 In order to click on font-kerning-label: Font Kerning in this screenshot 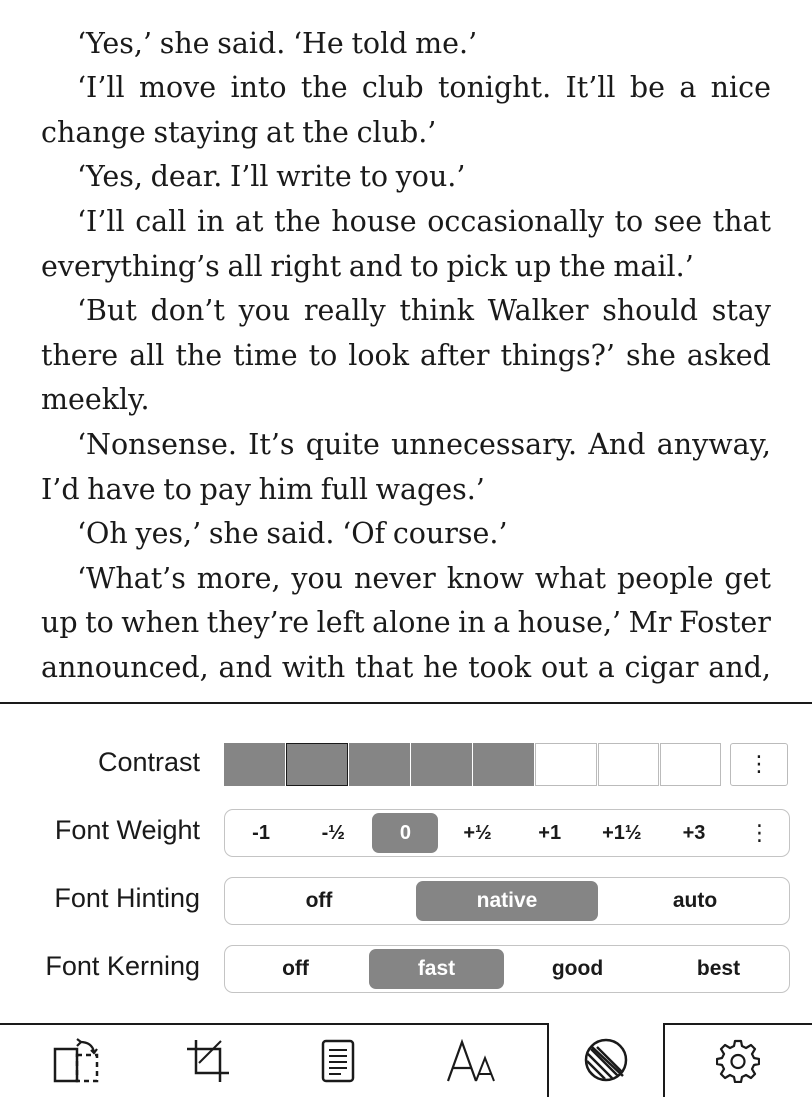, I will do `click(122, 966)`.